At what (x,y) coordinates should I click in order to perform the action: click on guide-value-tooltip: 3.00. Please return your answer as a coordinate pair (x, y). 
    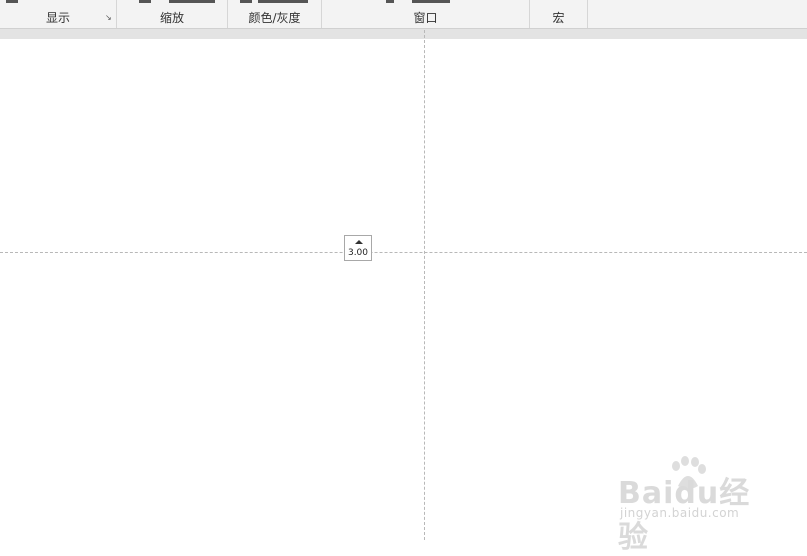
    Looking at the image, I should click on (358, 248).